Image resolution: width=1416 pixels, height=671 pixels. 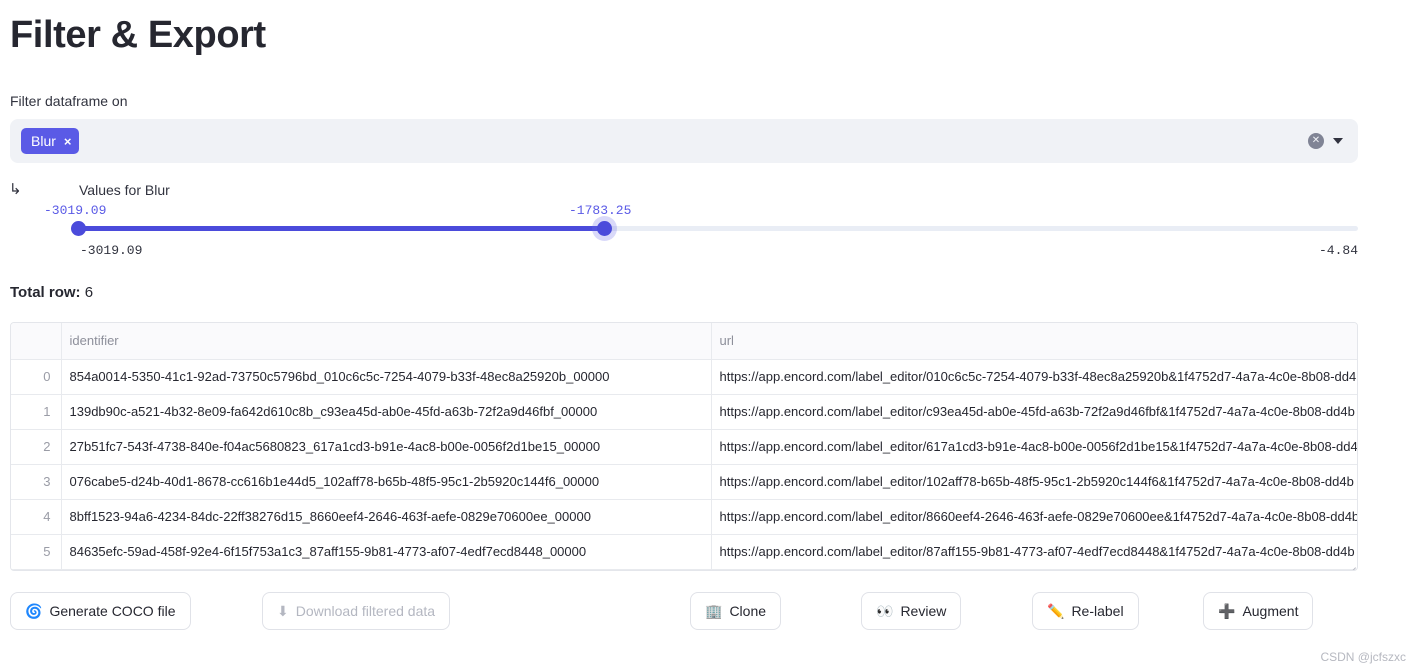 What do you see at coordinates (1227, 611) in the screenshot?
I see `plus-icon: ➕` at bounding box center [1227, 611].